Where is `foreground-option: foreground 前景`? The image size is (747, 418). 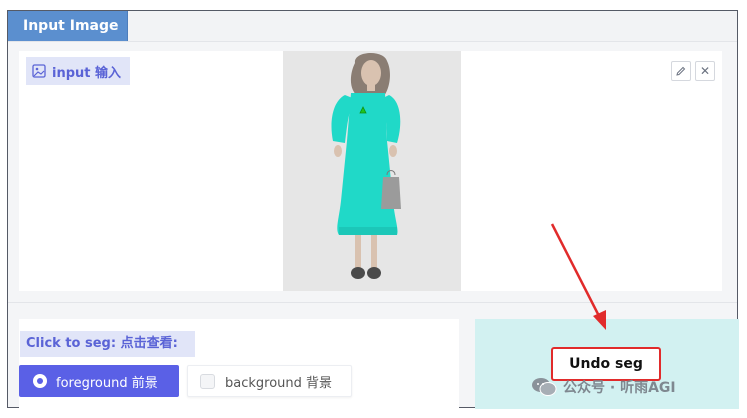 foreground-option: foreground 前景 is located at coordinates (99, 381).